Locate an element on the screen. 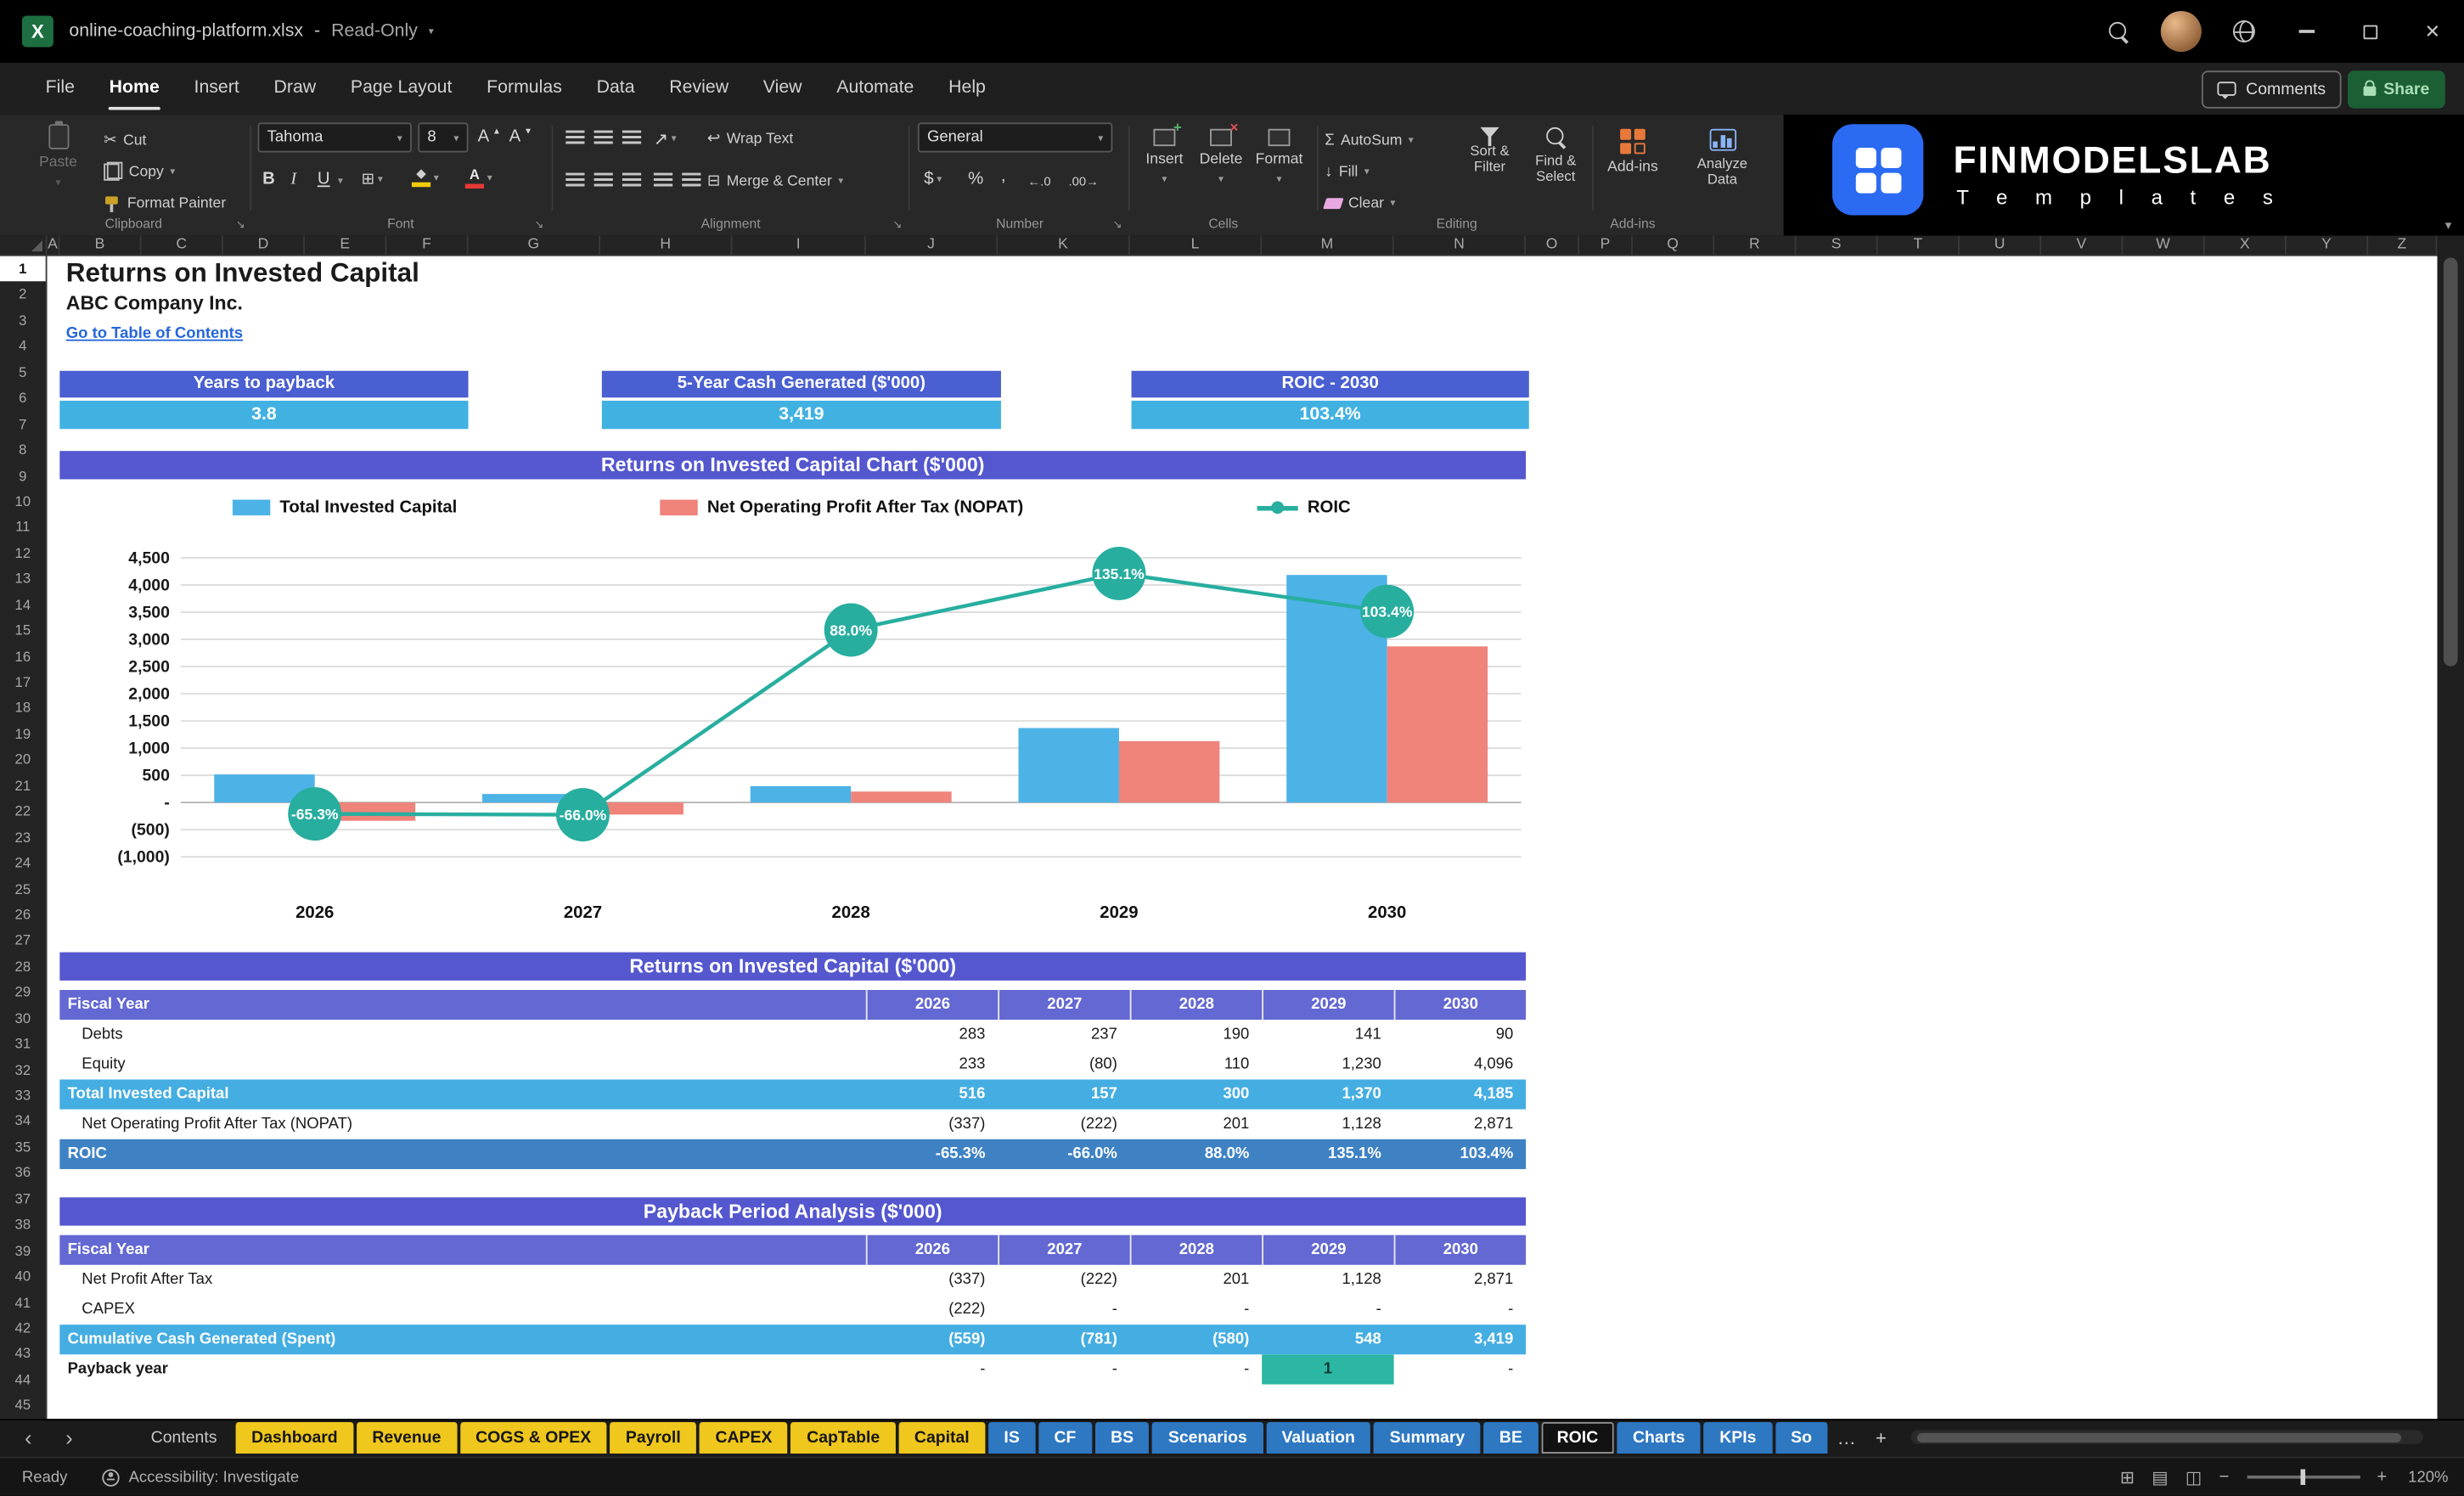 The width and height of the screenshot is (2464, 1496). paste-button: Paste ▾ is located at coordinates (58, 154).